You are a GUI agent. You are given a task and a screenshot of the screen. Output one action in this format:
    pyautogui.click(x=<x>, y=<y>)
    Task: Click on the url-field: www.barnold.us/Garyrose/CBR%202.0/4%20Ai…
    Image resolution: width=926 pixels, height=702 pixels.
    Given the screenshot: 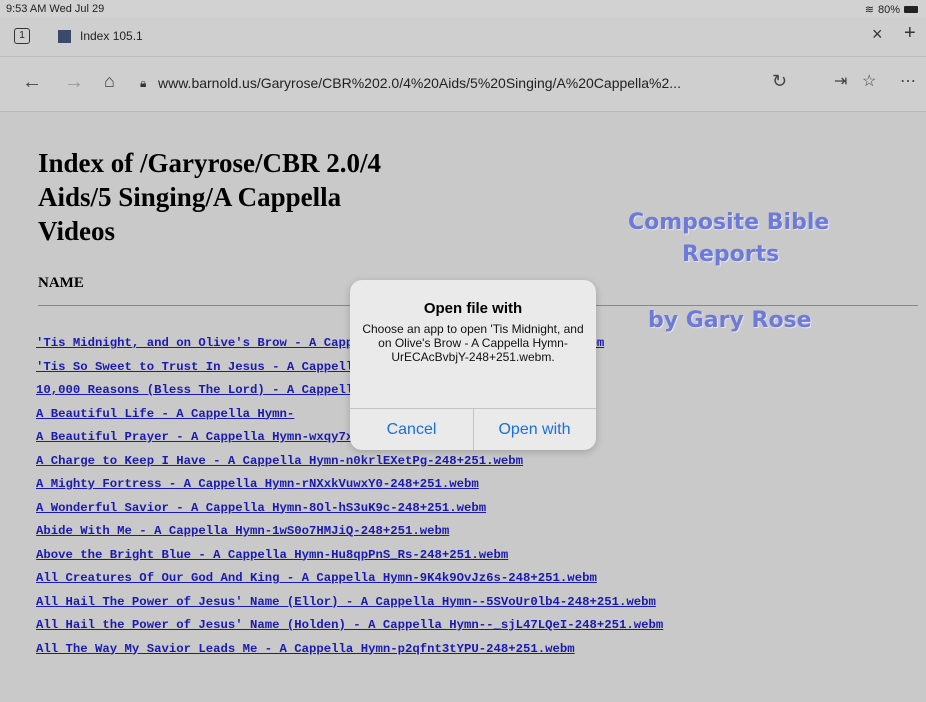 What is the action you would take?
    pyautogui.click(x=419, y=83)
    